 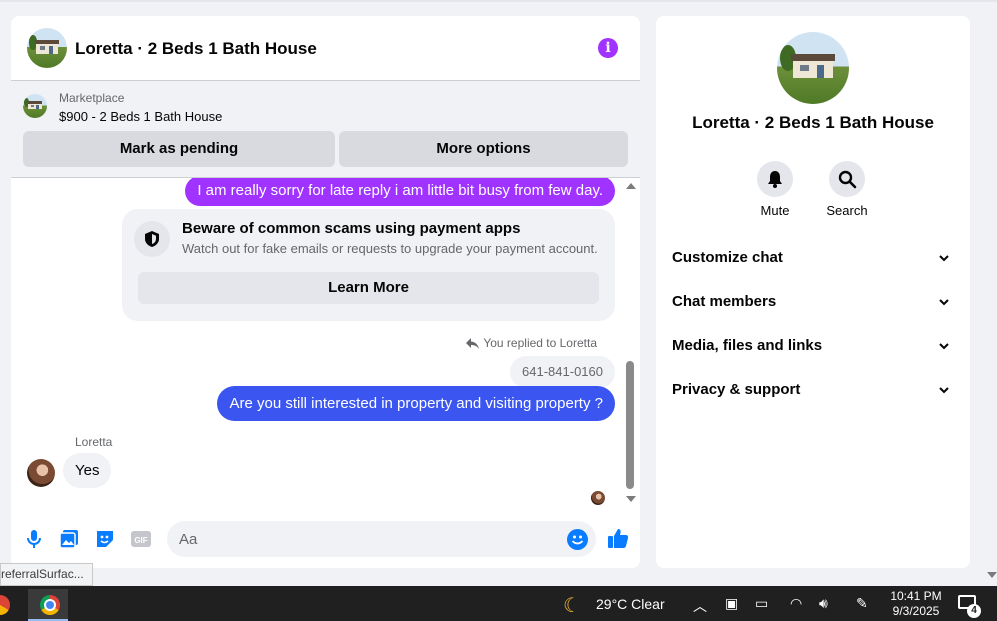 I want to click on section-customize-chat: Customize chat, so click(x=813, y=258).